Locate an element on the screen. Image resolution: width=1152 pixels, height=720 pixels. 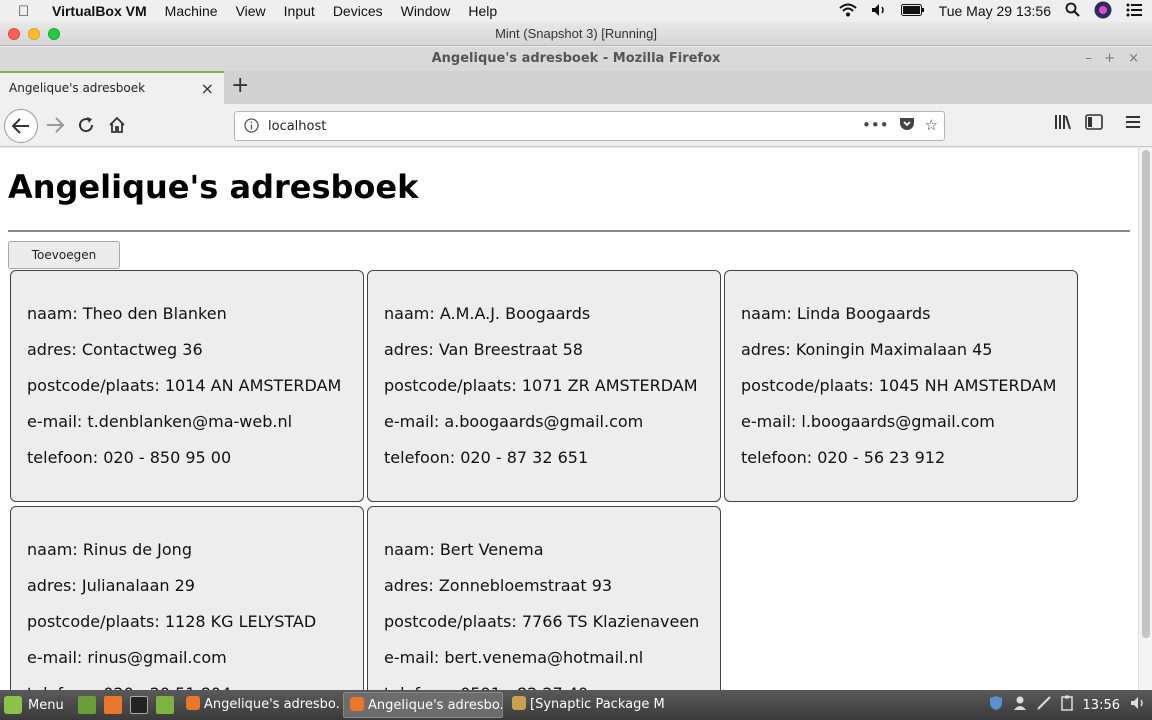
menu-help: Help is located at coordinates (482, 11).